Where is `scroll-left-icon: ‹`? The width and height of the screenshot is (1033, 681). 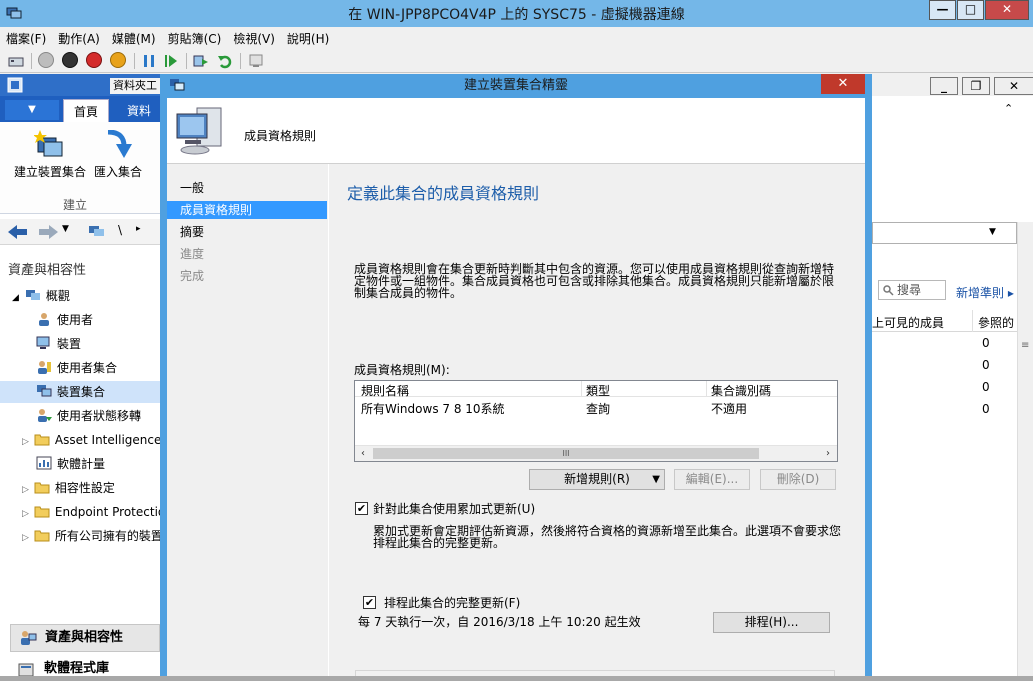 scroll-left-icon: ‹ is located at coordinates (363, 453).